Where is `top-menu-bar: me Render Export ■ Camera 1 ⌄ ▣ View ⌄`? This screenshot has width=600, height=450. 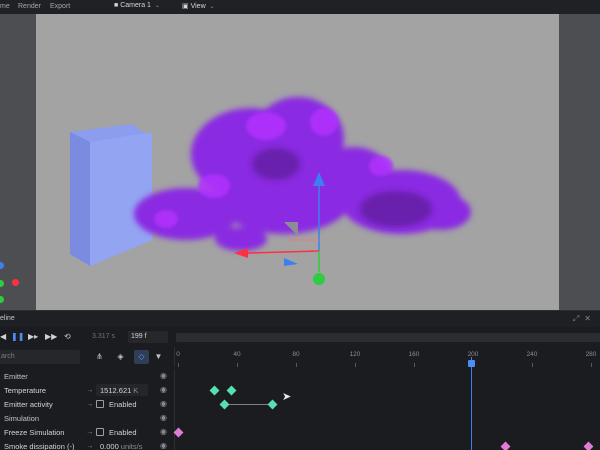 top-menu-bar: me Render Export ■ Camera 1 ⌄ ▣ View ⌄ is located at coordinates (300, 7).